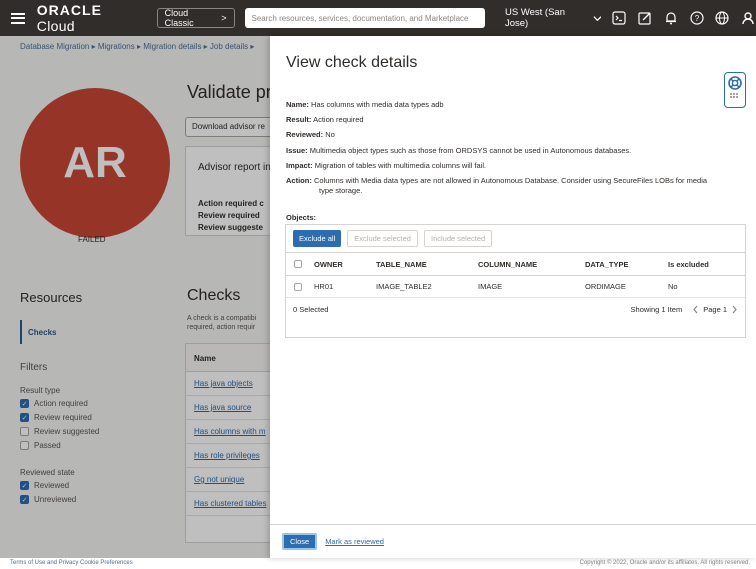 The image size is (756, 569). I want to click on exclude-selected-button: Exclude selected, so click(382, 238).